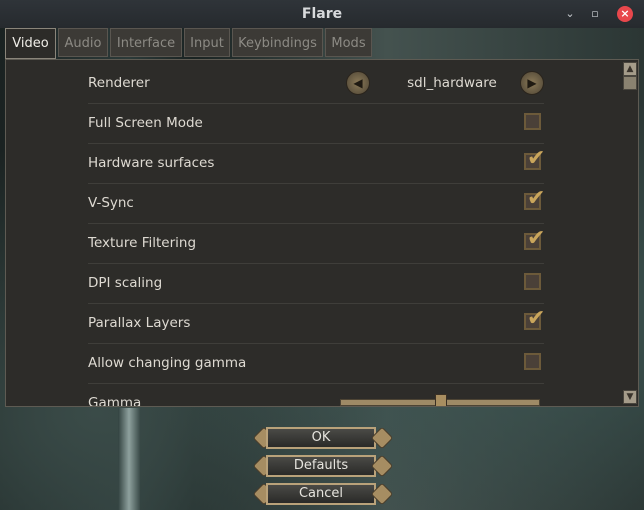 Image resolution: width=644 pixels, height=510 pixels. I want to click on maximize-icon: ▫, so click(595, 14).